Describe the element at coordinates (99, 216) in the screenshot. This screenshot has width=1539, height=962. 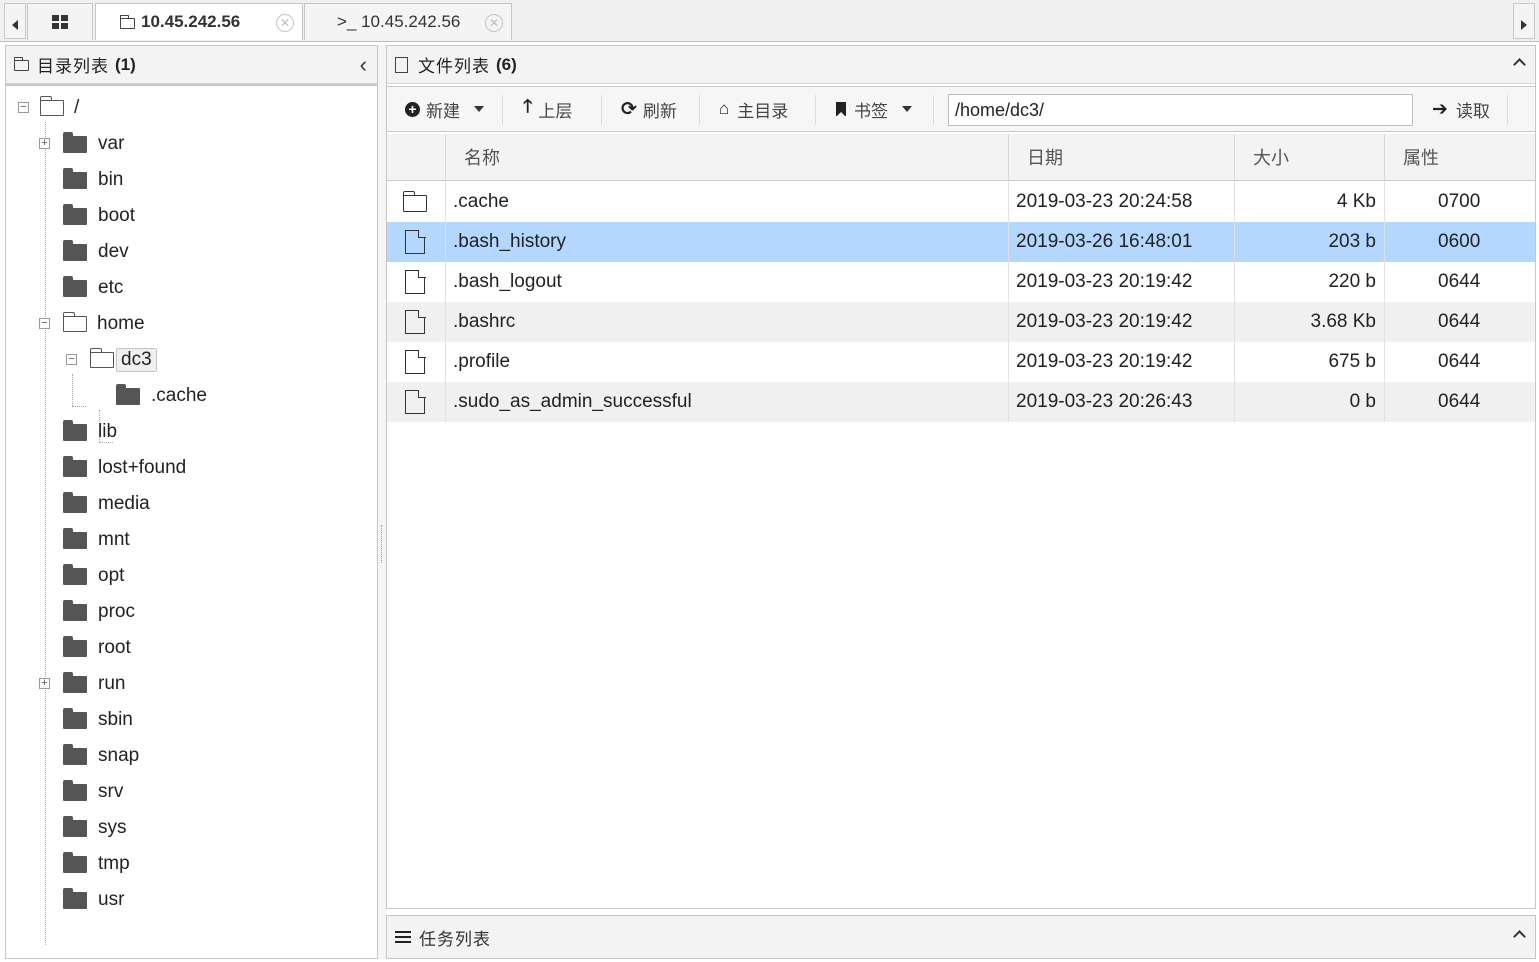
I see `tree-item-boot: boot` at that location.